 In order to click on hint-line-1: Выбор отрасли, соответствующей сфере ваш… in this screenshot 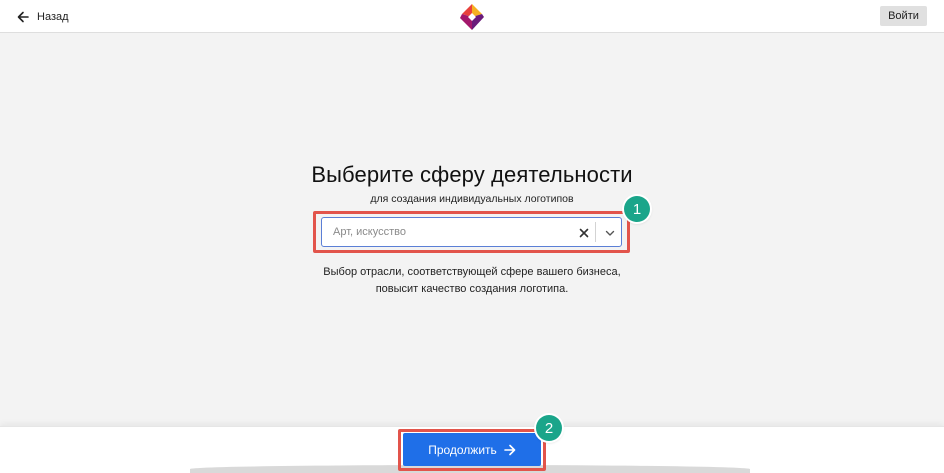, I will do `click(472, 272)`.